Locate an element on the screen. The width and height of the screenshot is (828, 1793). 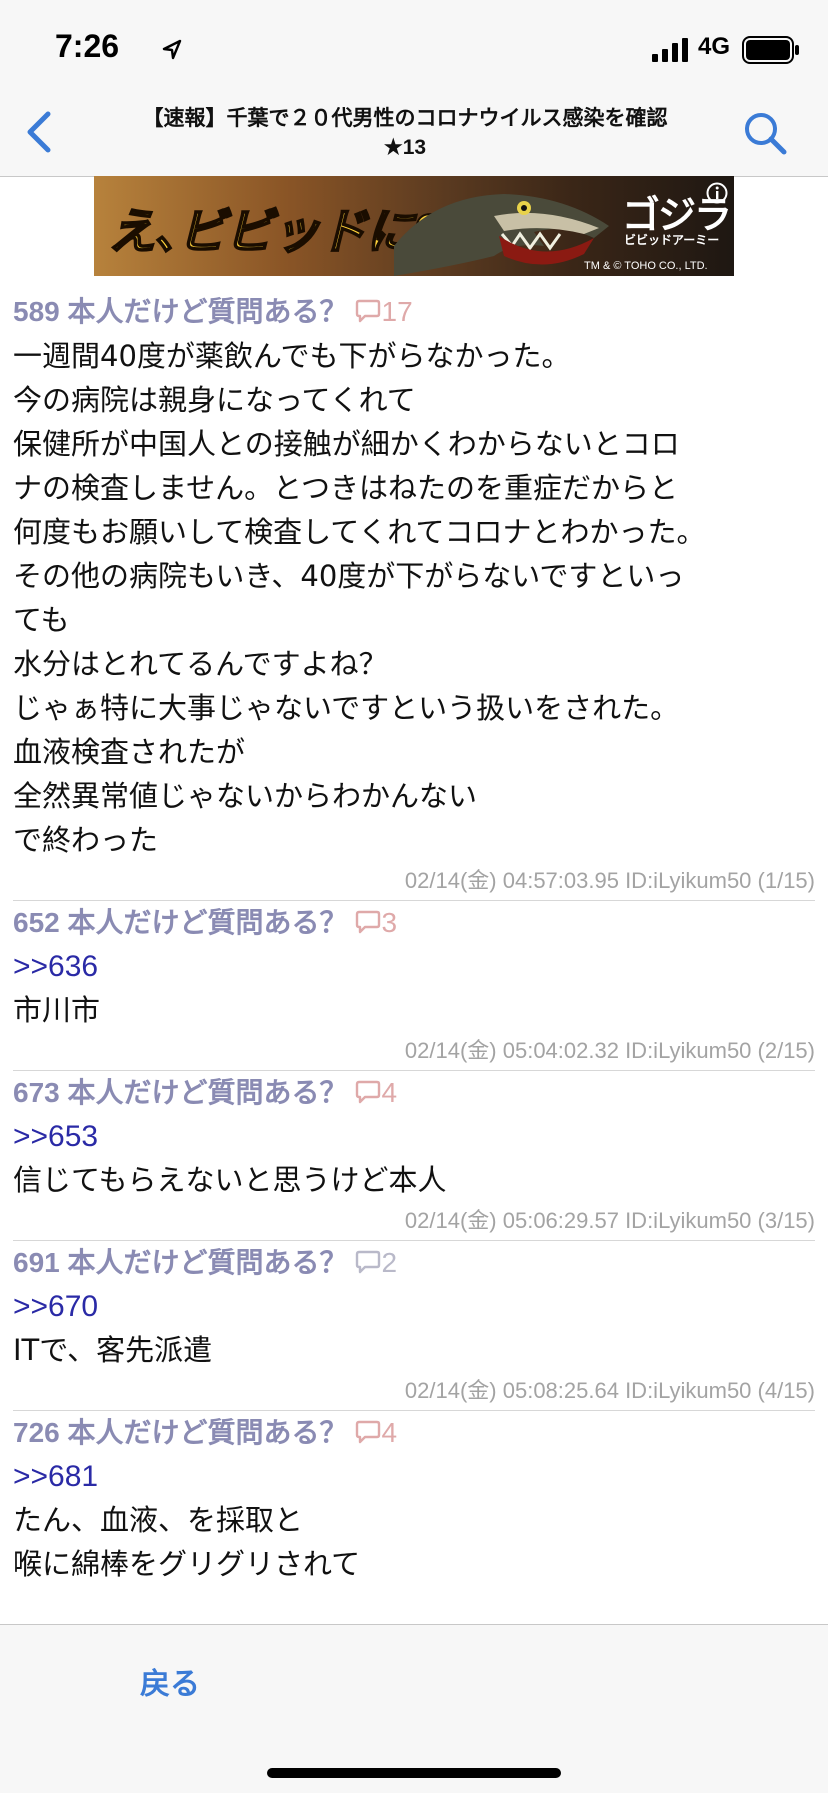
battery-icon is located at coordinates (770, 50).